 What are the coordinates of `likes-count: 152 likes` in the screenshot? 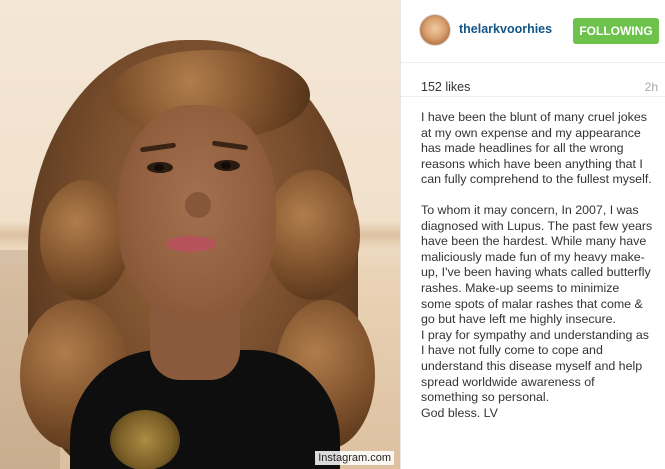 It's located at (445, 87).